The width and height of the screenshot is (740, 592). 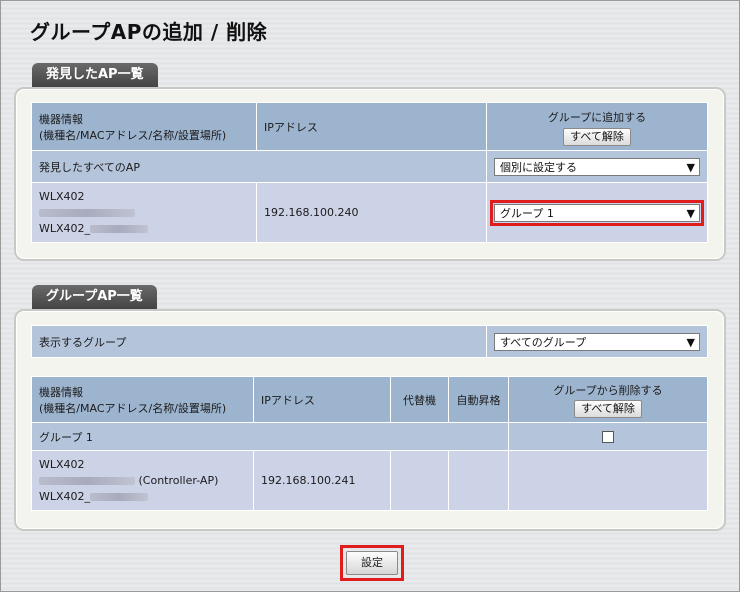 I want to click on auto-promote-header: 自動昇格, so click(x=478, y=399).